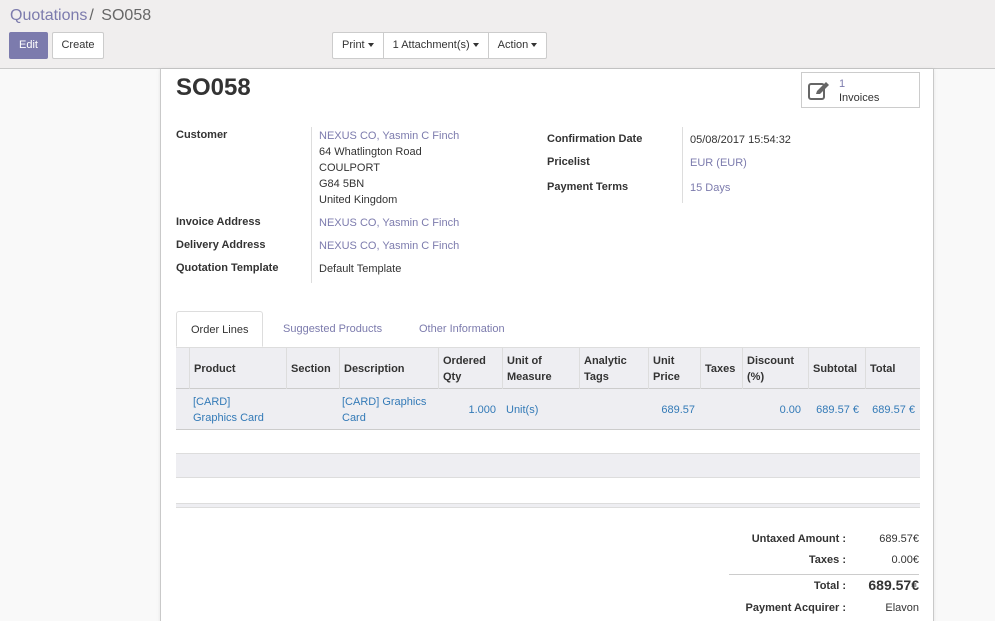 The image size is (995, 621). What do you see at coordinates (227, 268) in the screenshot?
I see `quotation-template-label: Quotation Template` at bounding box center [227, 268].